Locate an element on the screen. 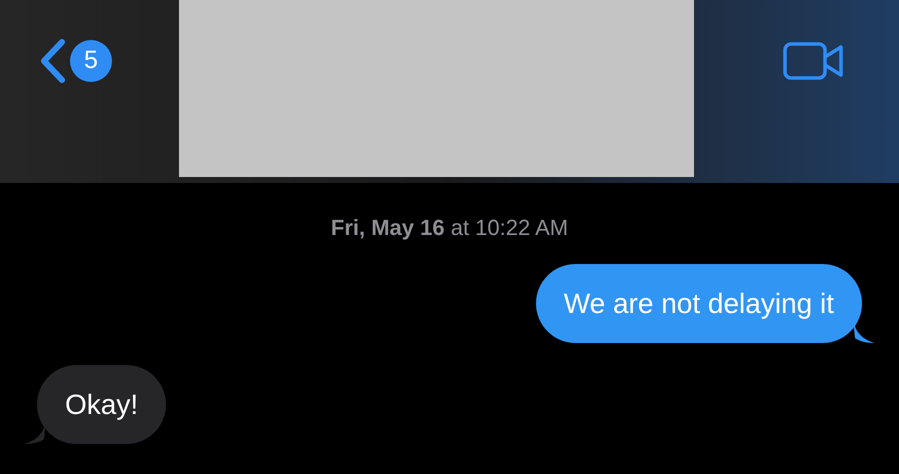 This screenshot has height=474, width=899. timestamp: Fri, May 16 at 10:22 AM is located at coordinates (449, 228).